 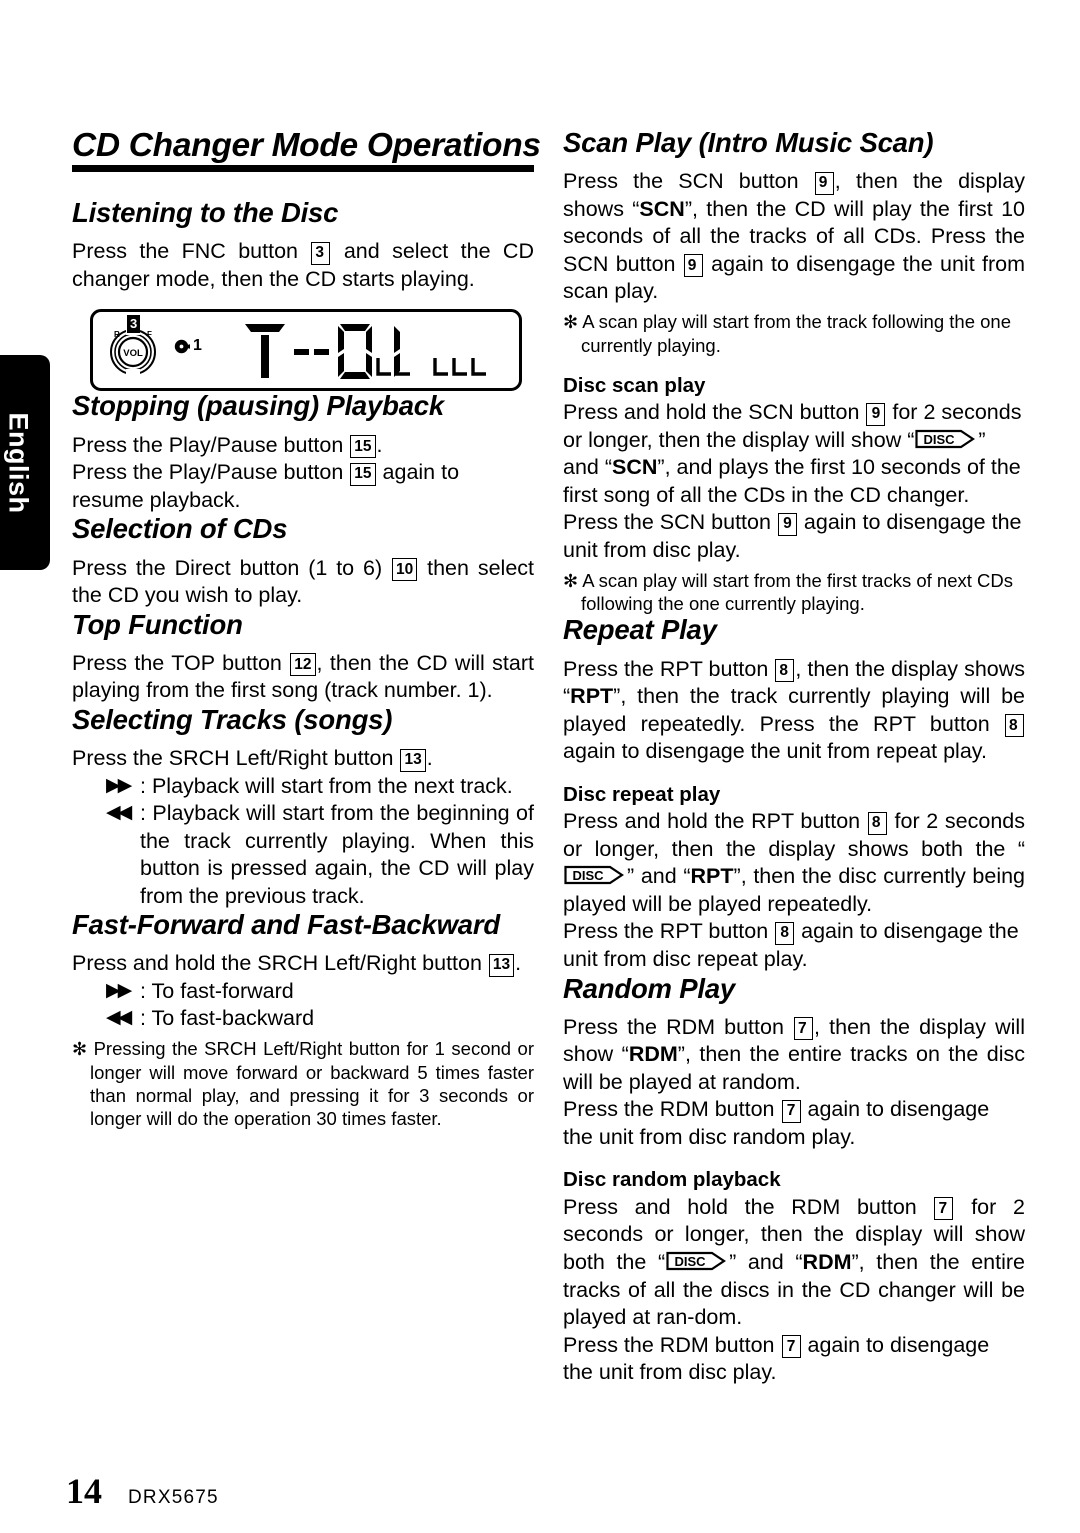 I want to click on random-play-display-word: RDM, so click(x=653, y=1054).